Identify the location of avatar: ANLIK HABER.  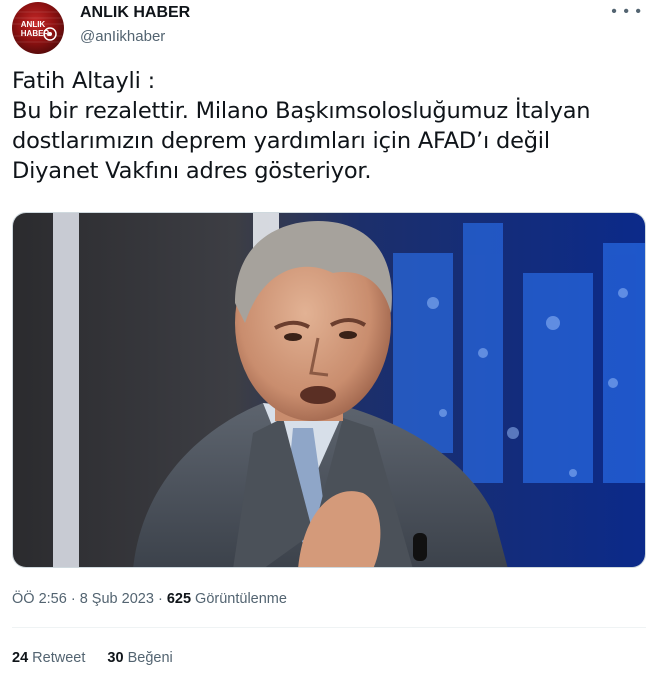
(38, 28).